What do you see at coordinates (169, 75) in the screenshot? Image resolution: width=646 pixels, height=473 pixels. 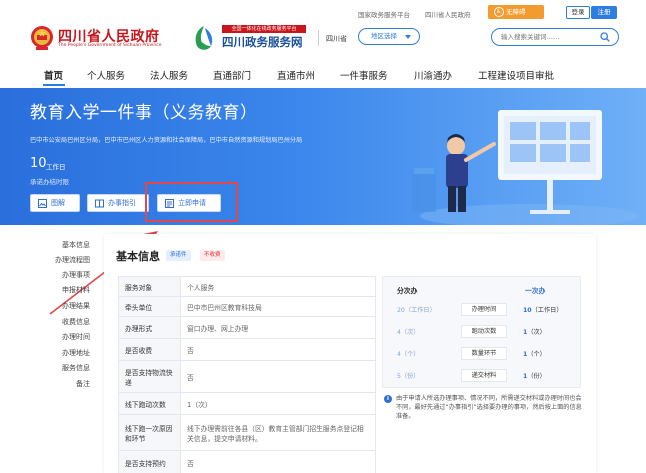 I see `nav-corporate-services: 法人服务` at bounding box center [169, 75].